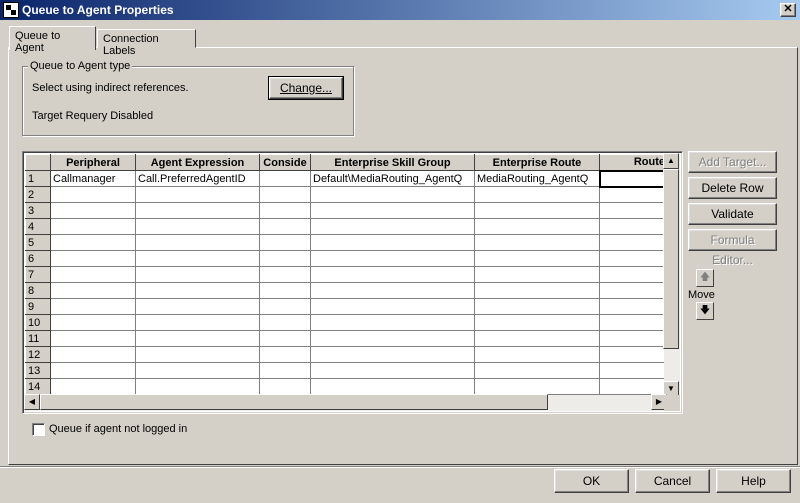  Describe the element at coordinates (197, 162) in the screenshot. I see `column-header: Agent Expression` at that location.